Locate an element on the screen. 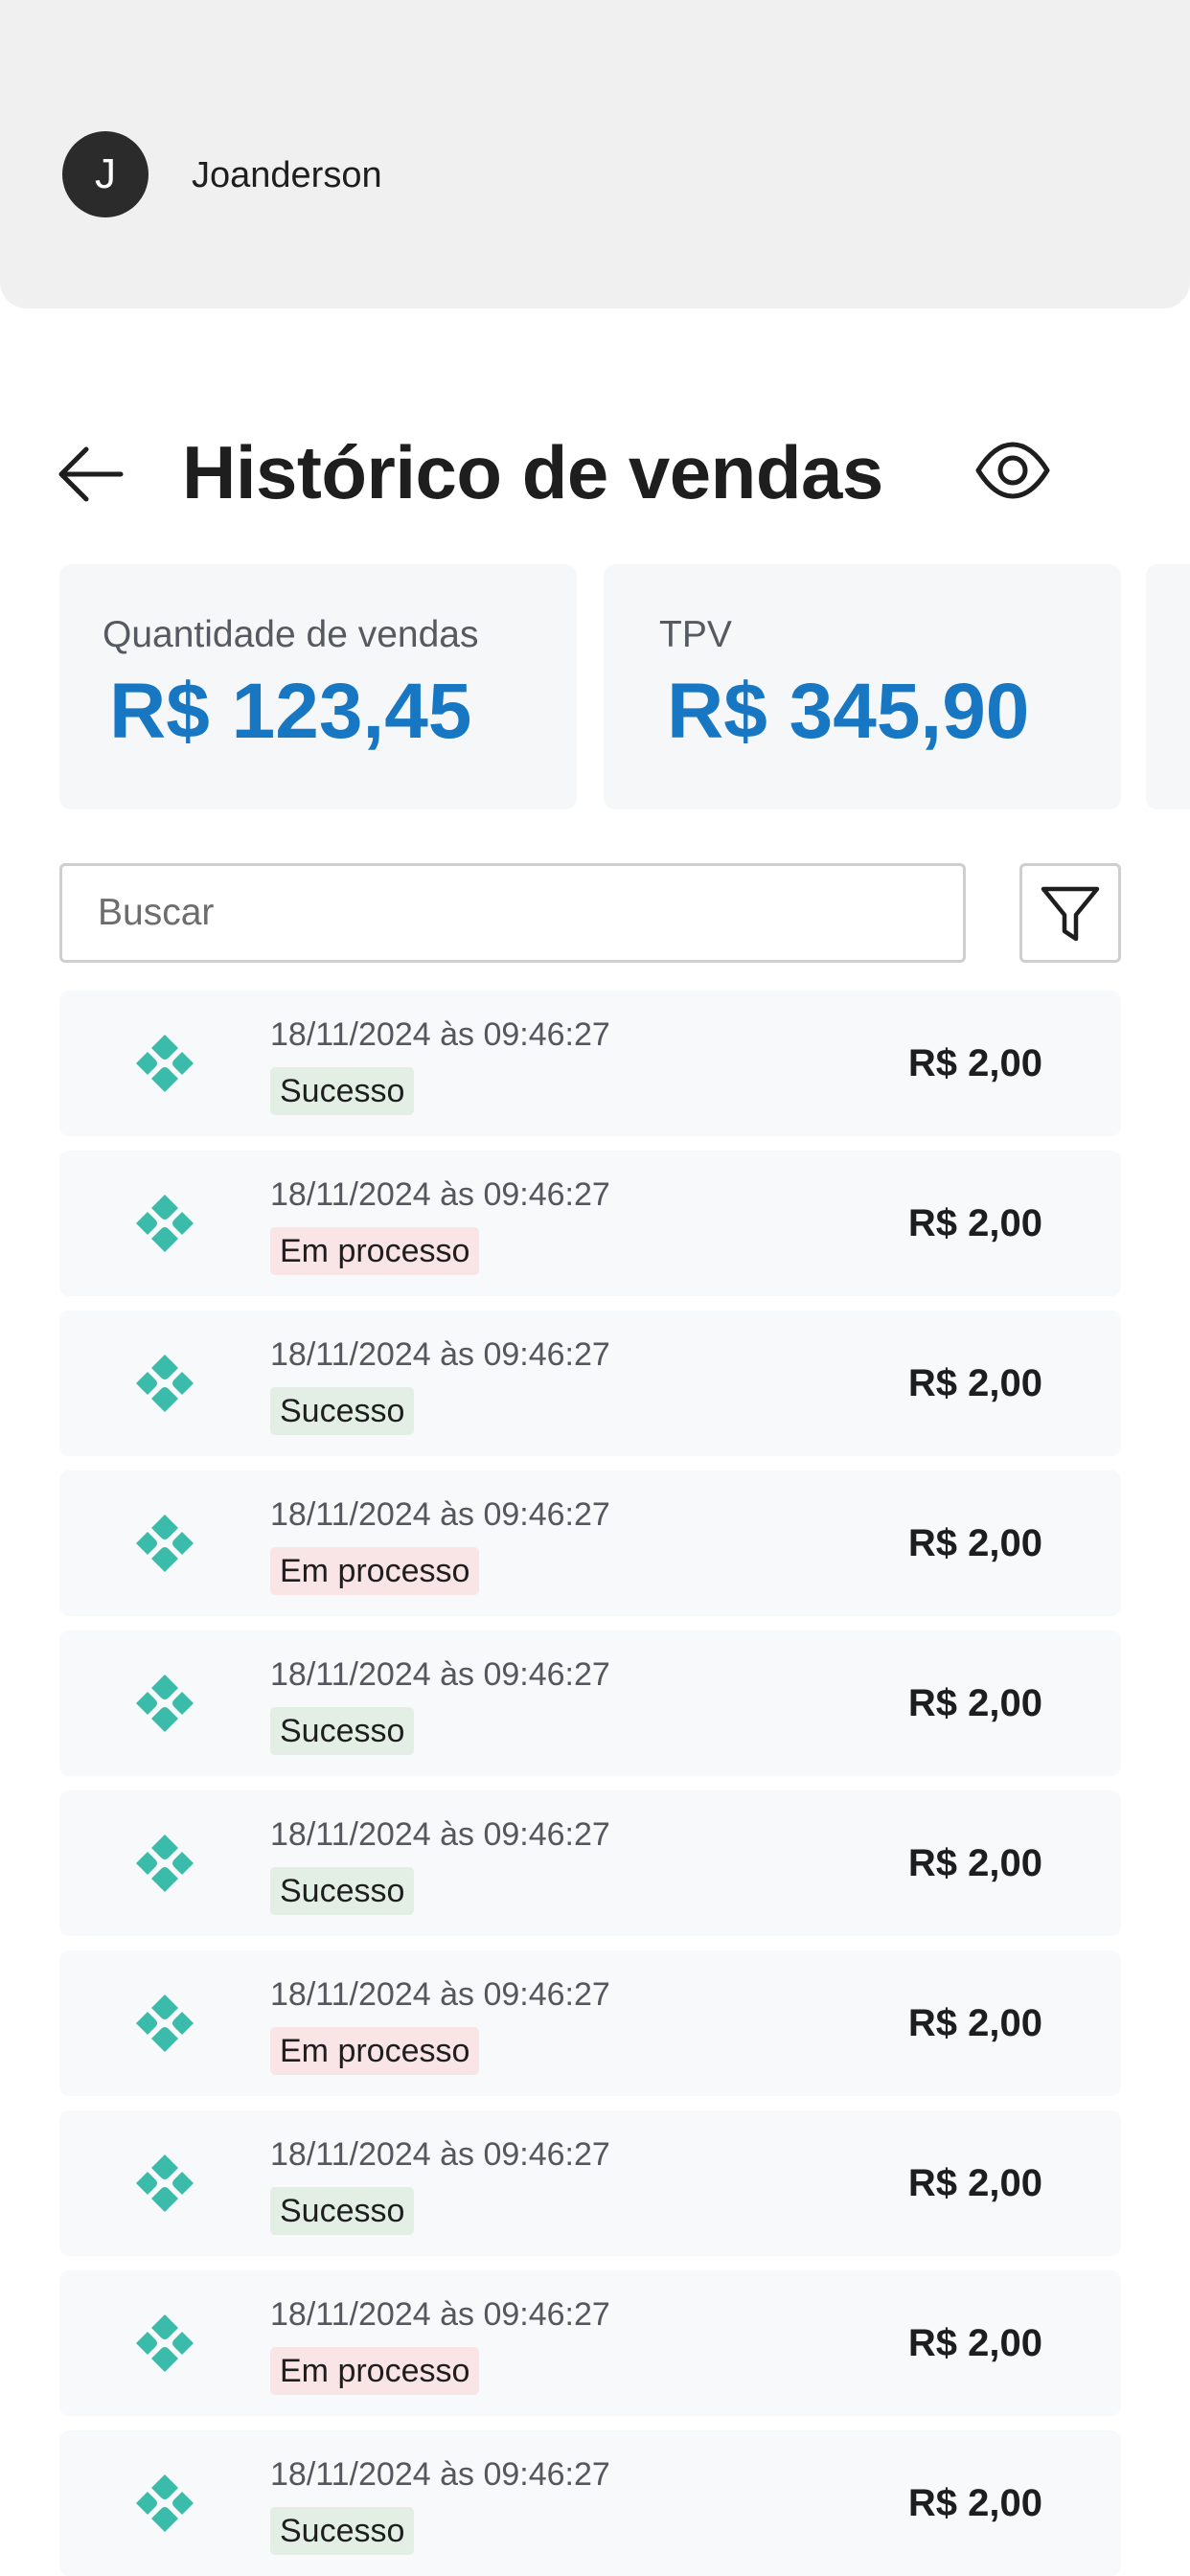 The image size is (1190, 2576). eye-icon is located at coordinates (1013, 471).